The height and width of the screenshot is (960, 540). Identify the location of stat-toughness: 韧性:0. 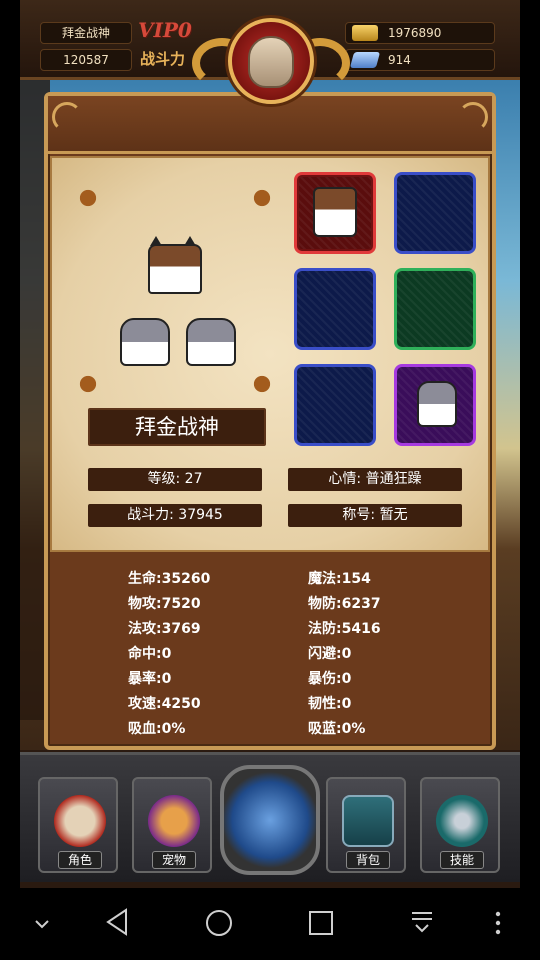
(330, 704).